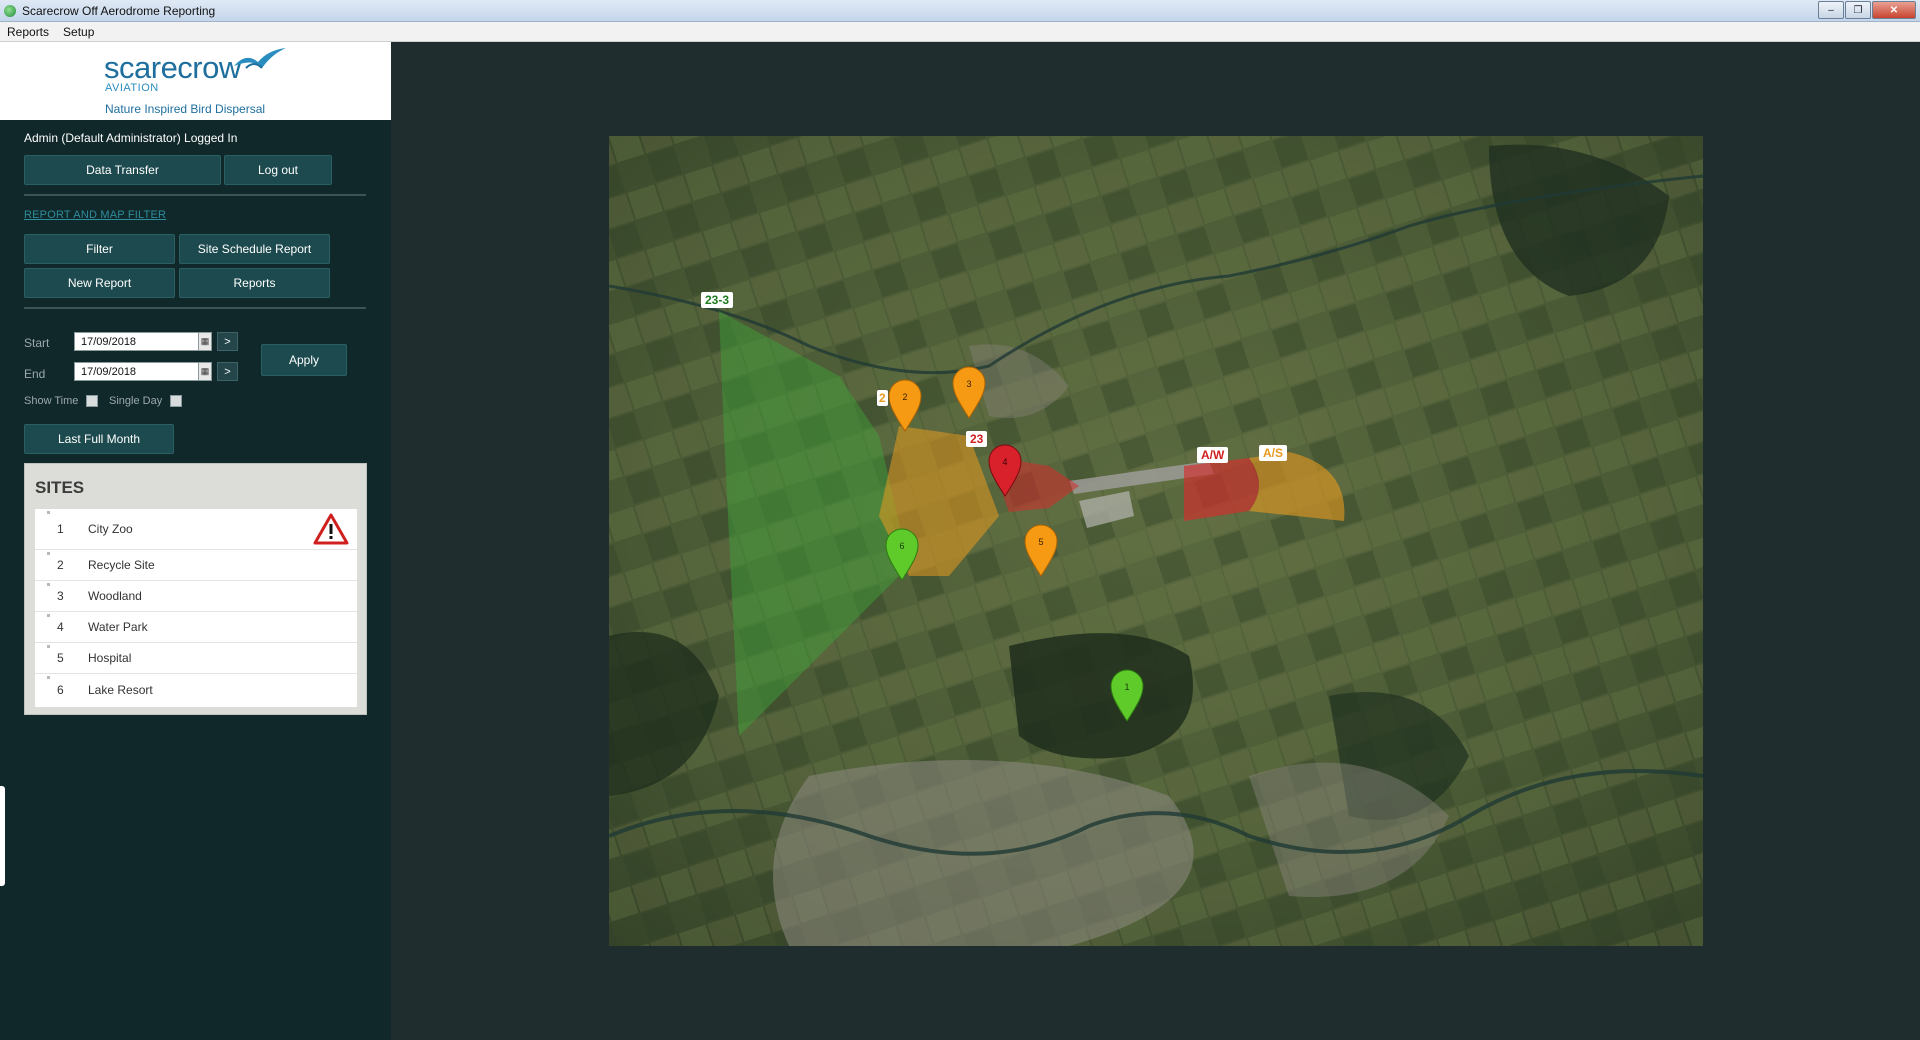  What do you see at coordinates (176, 401) in the screenshot?
I see `single-day-checkbox` at bounding box center [176, 401].